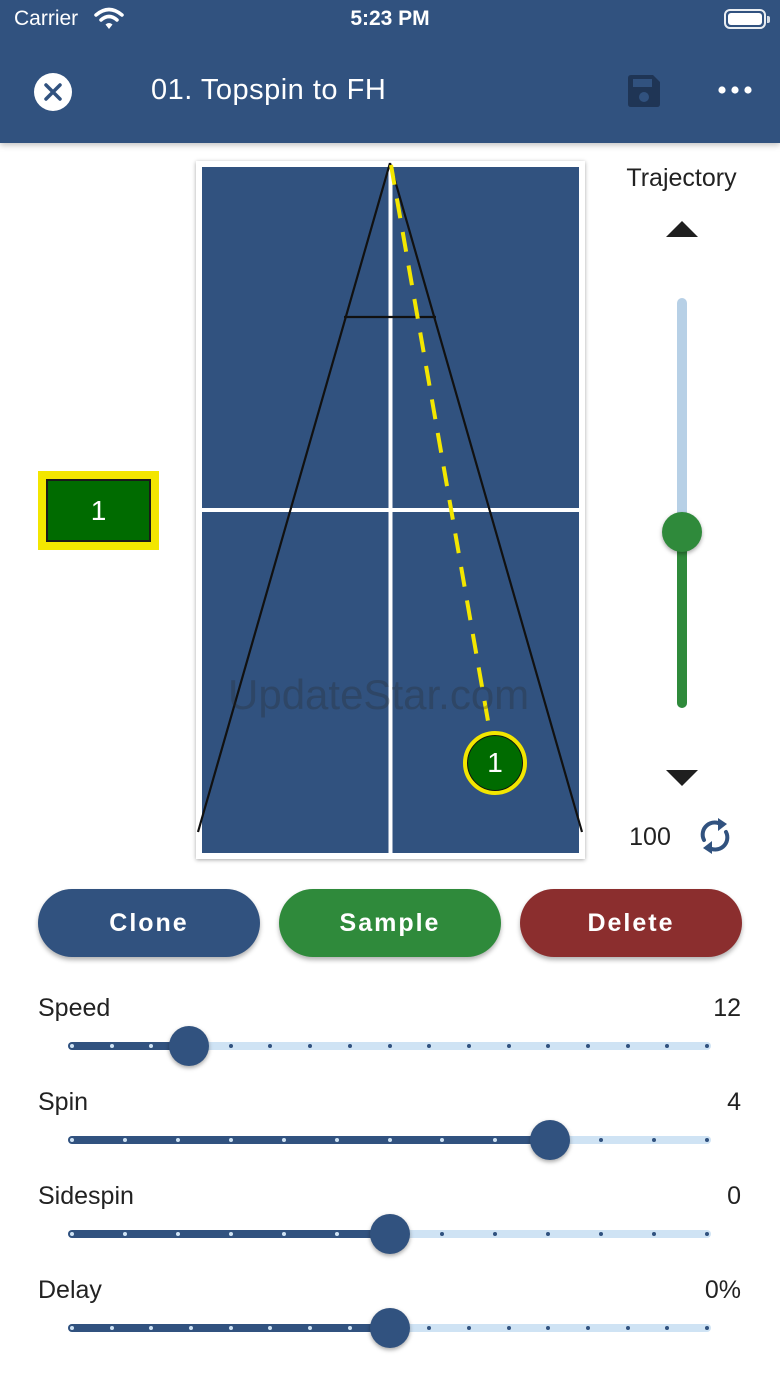  Describe the element at coordinates (379, 694) in the screenshot. I see `watermark: UpdateStar.com` at that location.